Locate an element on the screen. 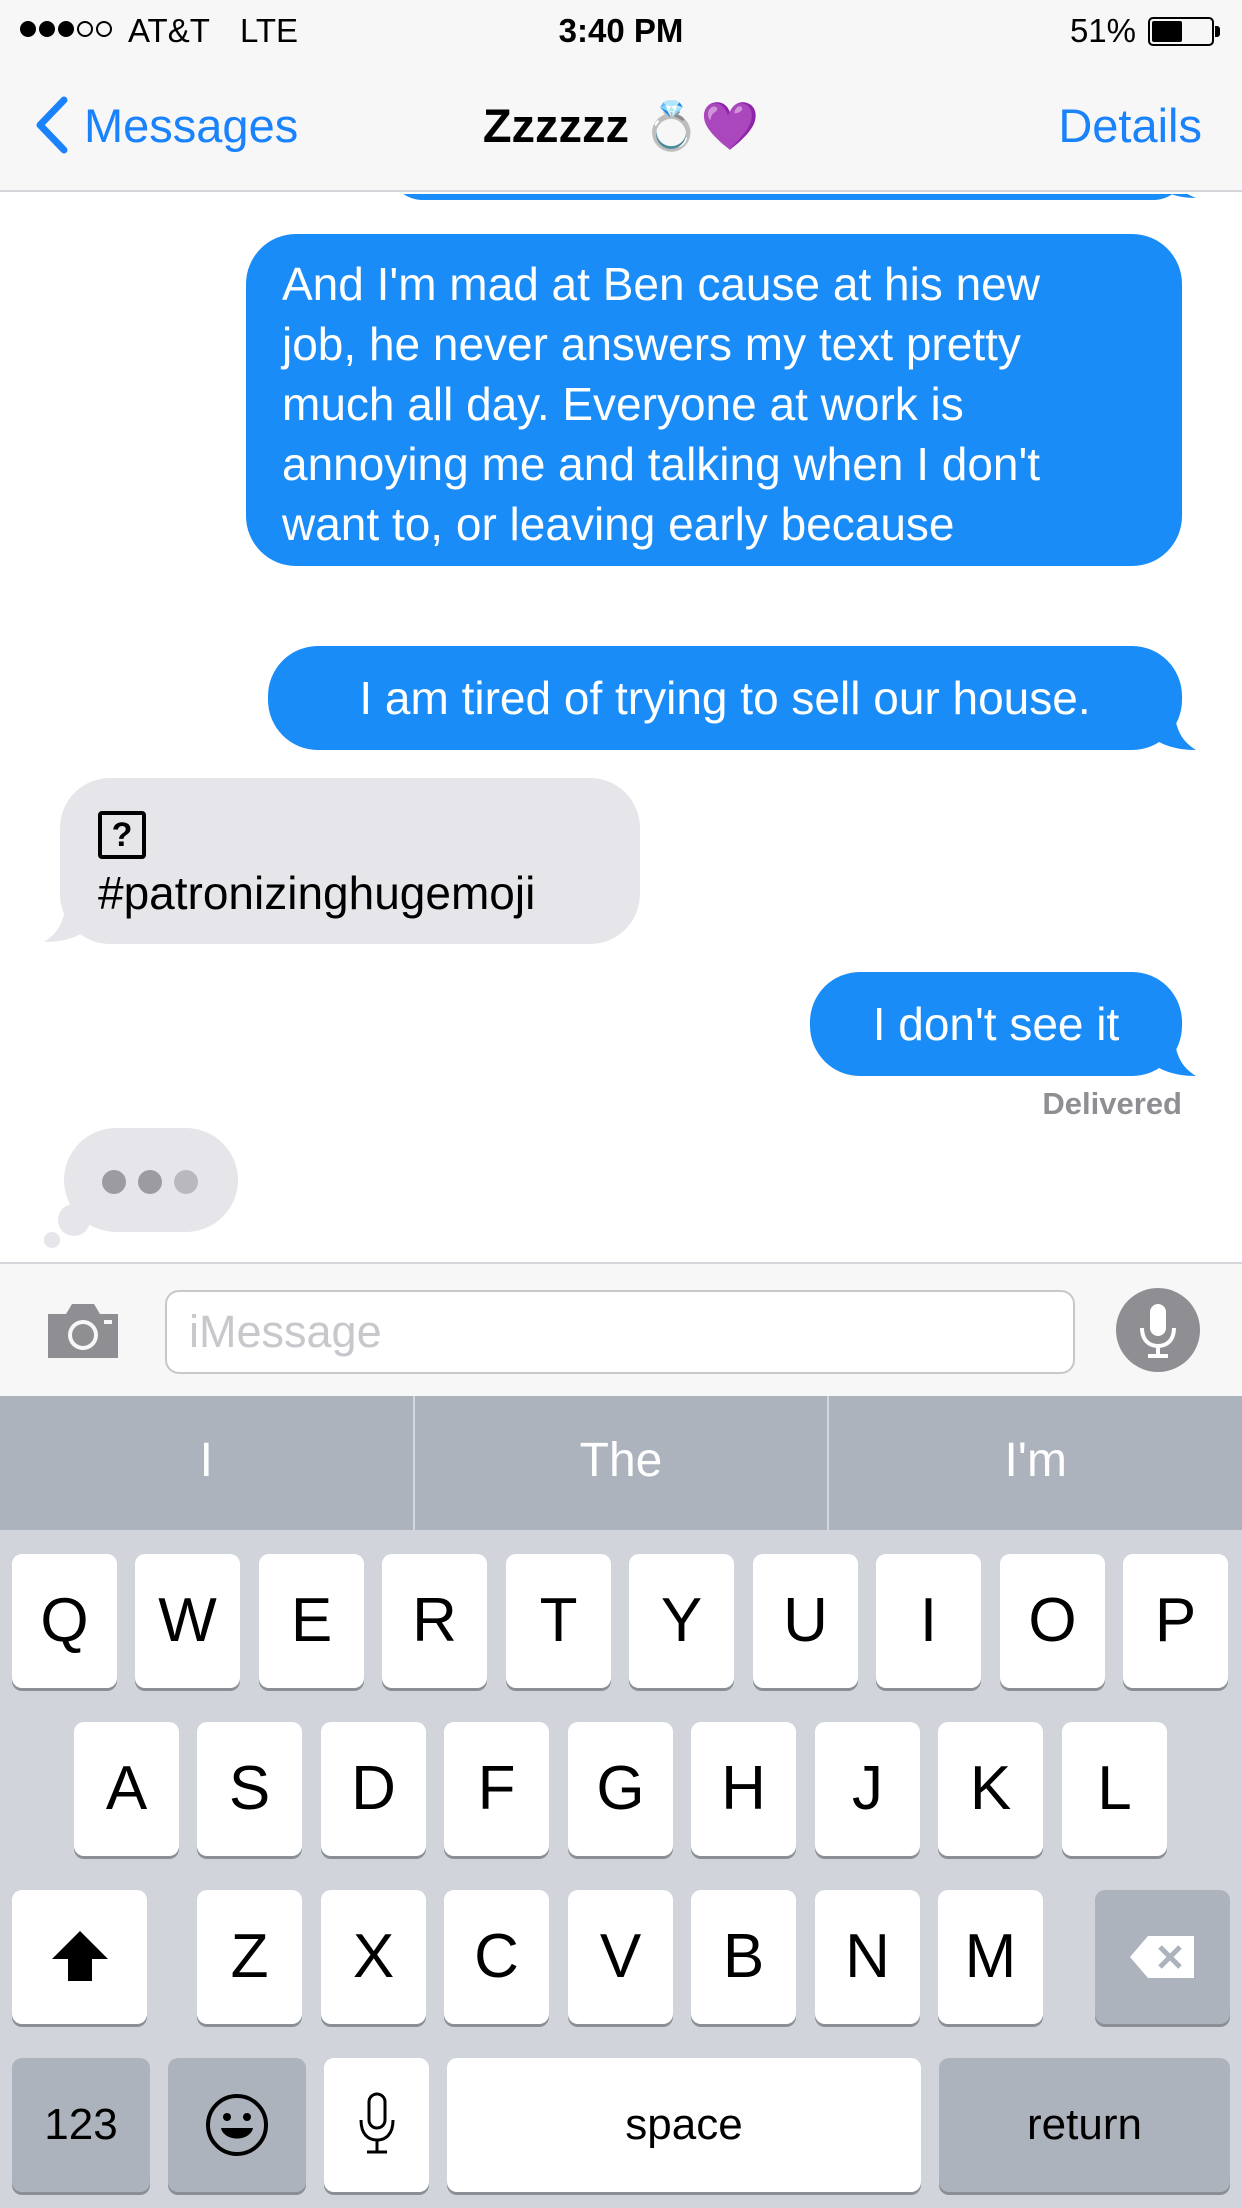 The width and height of the screenshot is (1242, 2208). key-k: K is located at coordinates (990, 1789).